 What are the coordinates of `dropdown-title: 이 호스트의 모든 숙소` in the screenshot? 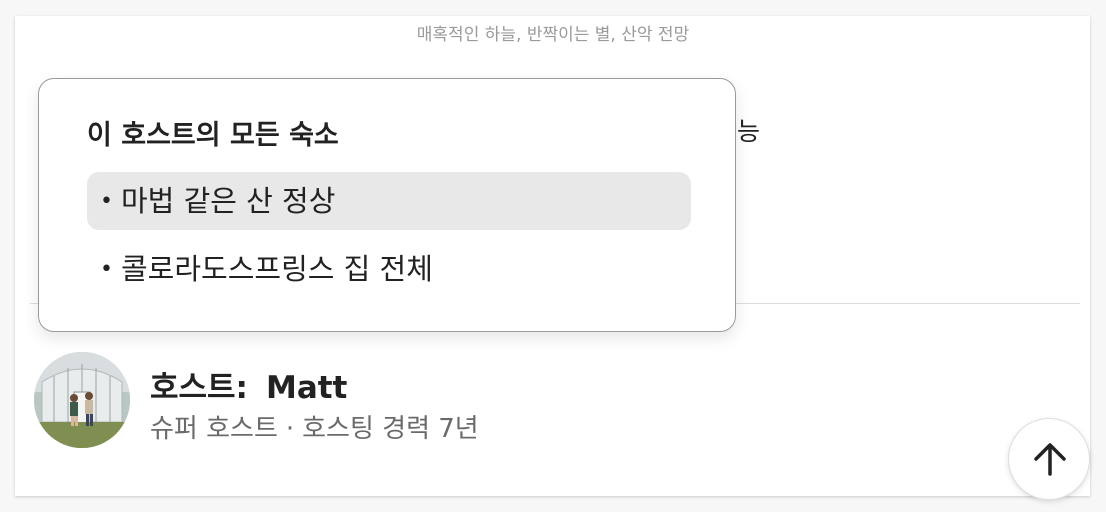 It's located at (213, 135).